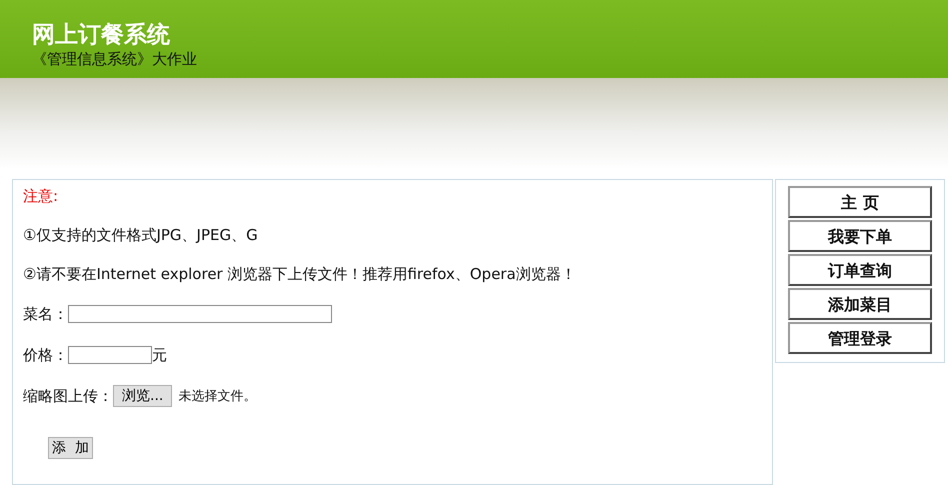 The image size is (948, 485). I want to click on nav-link: 主 页, so click(860, 202).